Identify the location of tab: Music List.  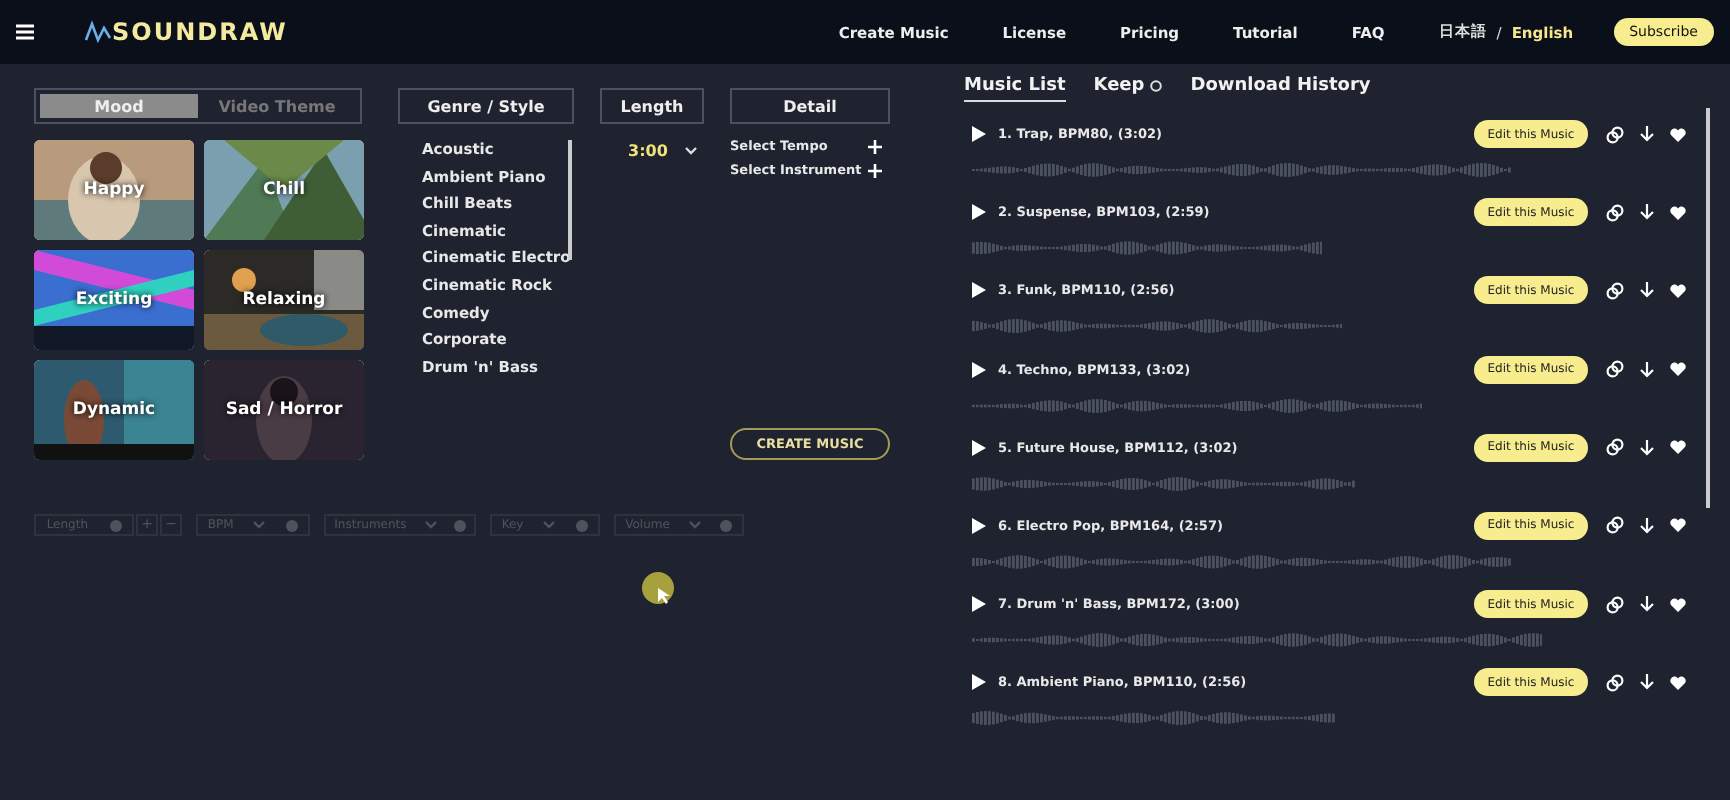
(1015, 89).